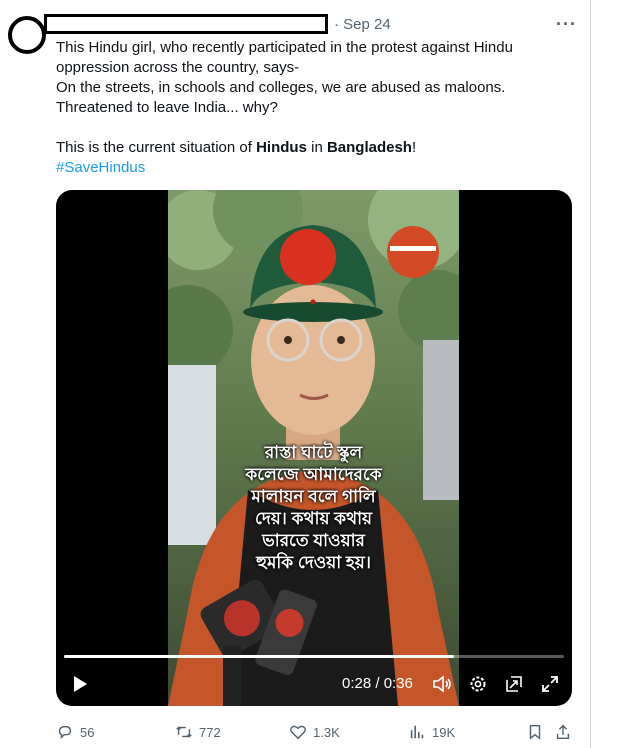 This screenshot has height=748, width=618. What do you see at coordinates (550, 684) in the screenshot?
I see `fullscreen-icon` at bounding box center [550, 684].